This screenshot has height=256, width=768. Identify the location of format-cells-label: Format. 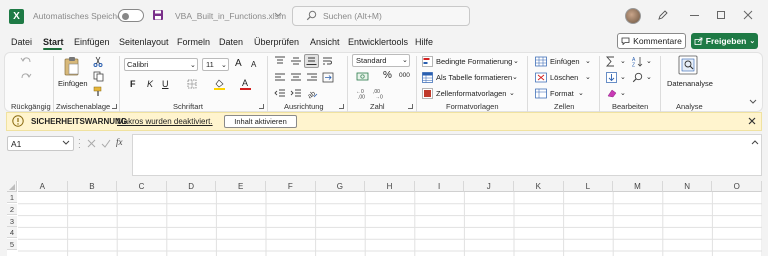
(562, 93).